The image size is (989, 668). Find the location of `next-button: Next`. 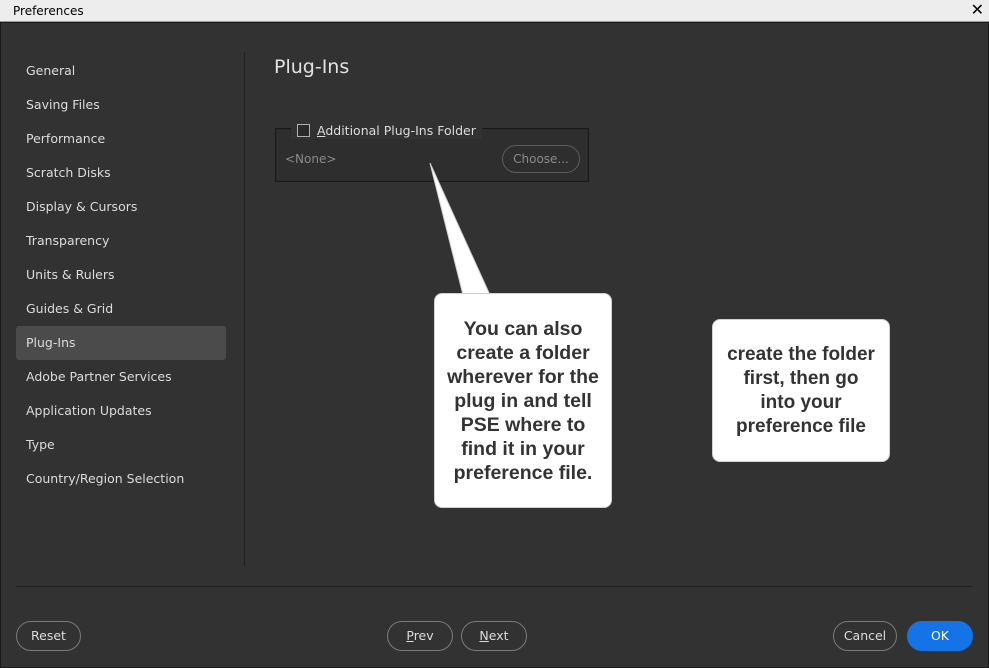

next-button: Next is located at coordinates (494, 636).